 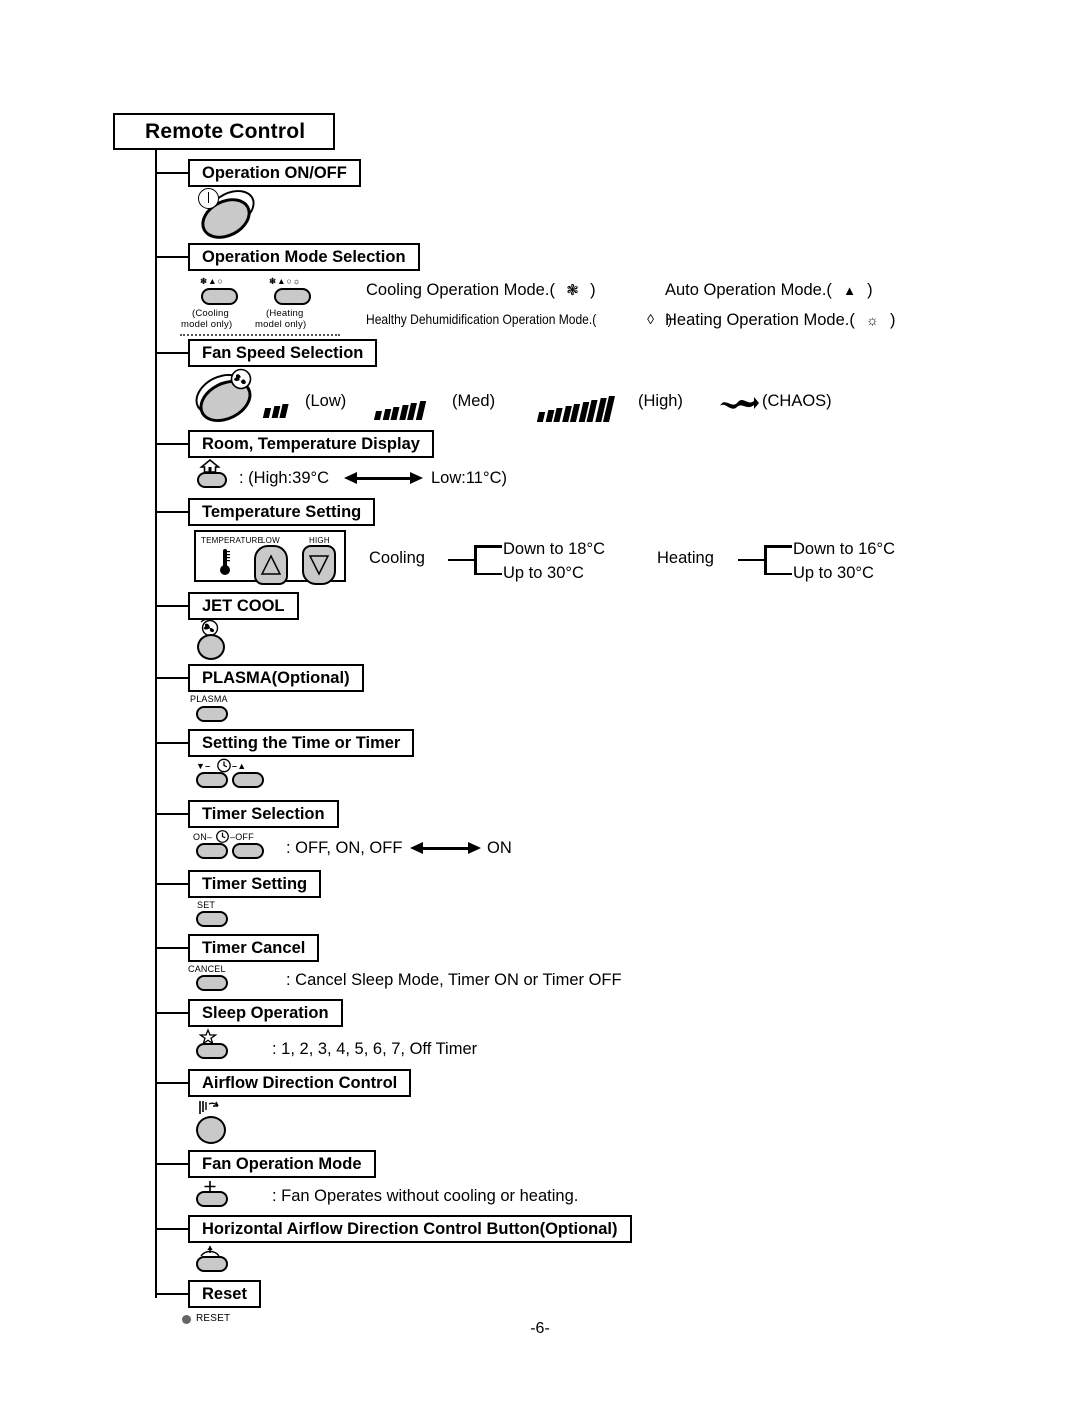 I want to click on auto-triangle-icon: ▲, so click(x=849, y=290).